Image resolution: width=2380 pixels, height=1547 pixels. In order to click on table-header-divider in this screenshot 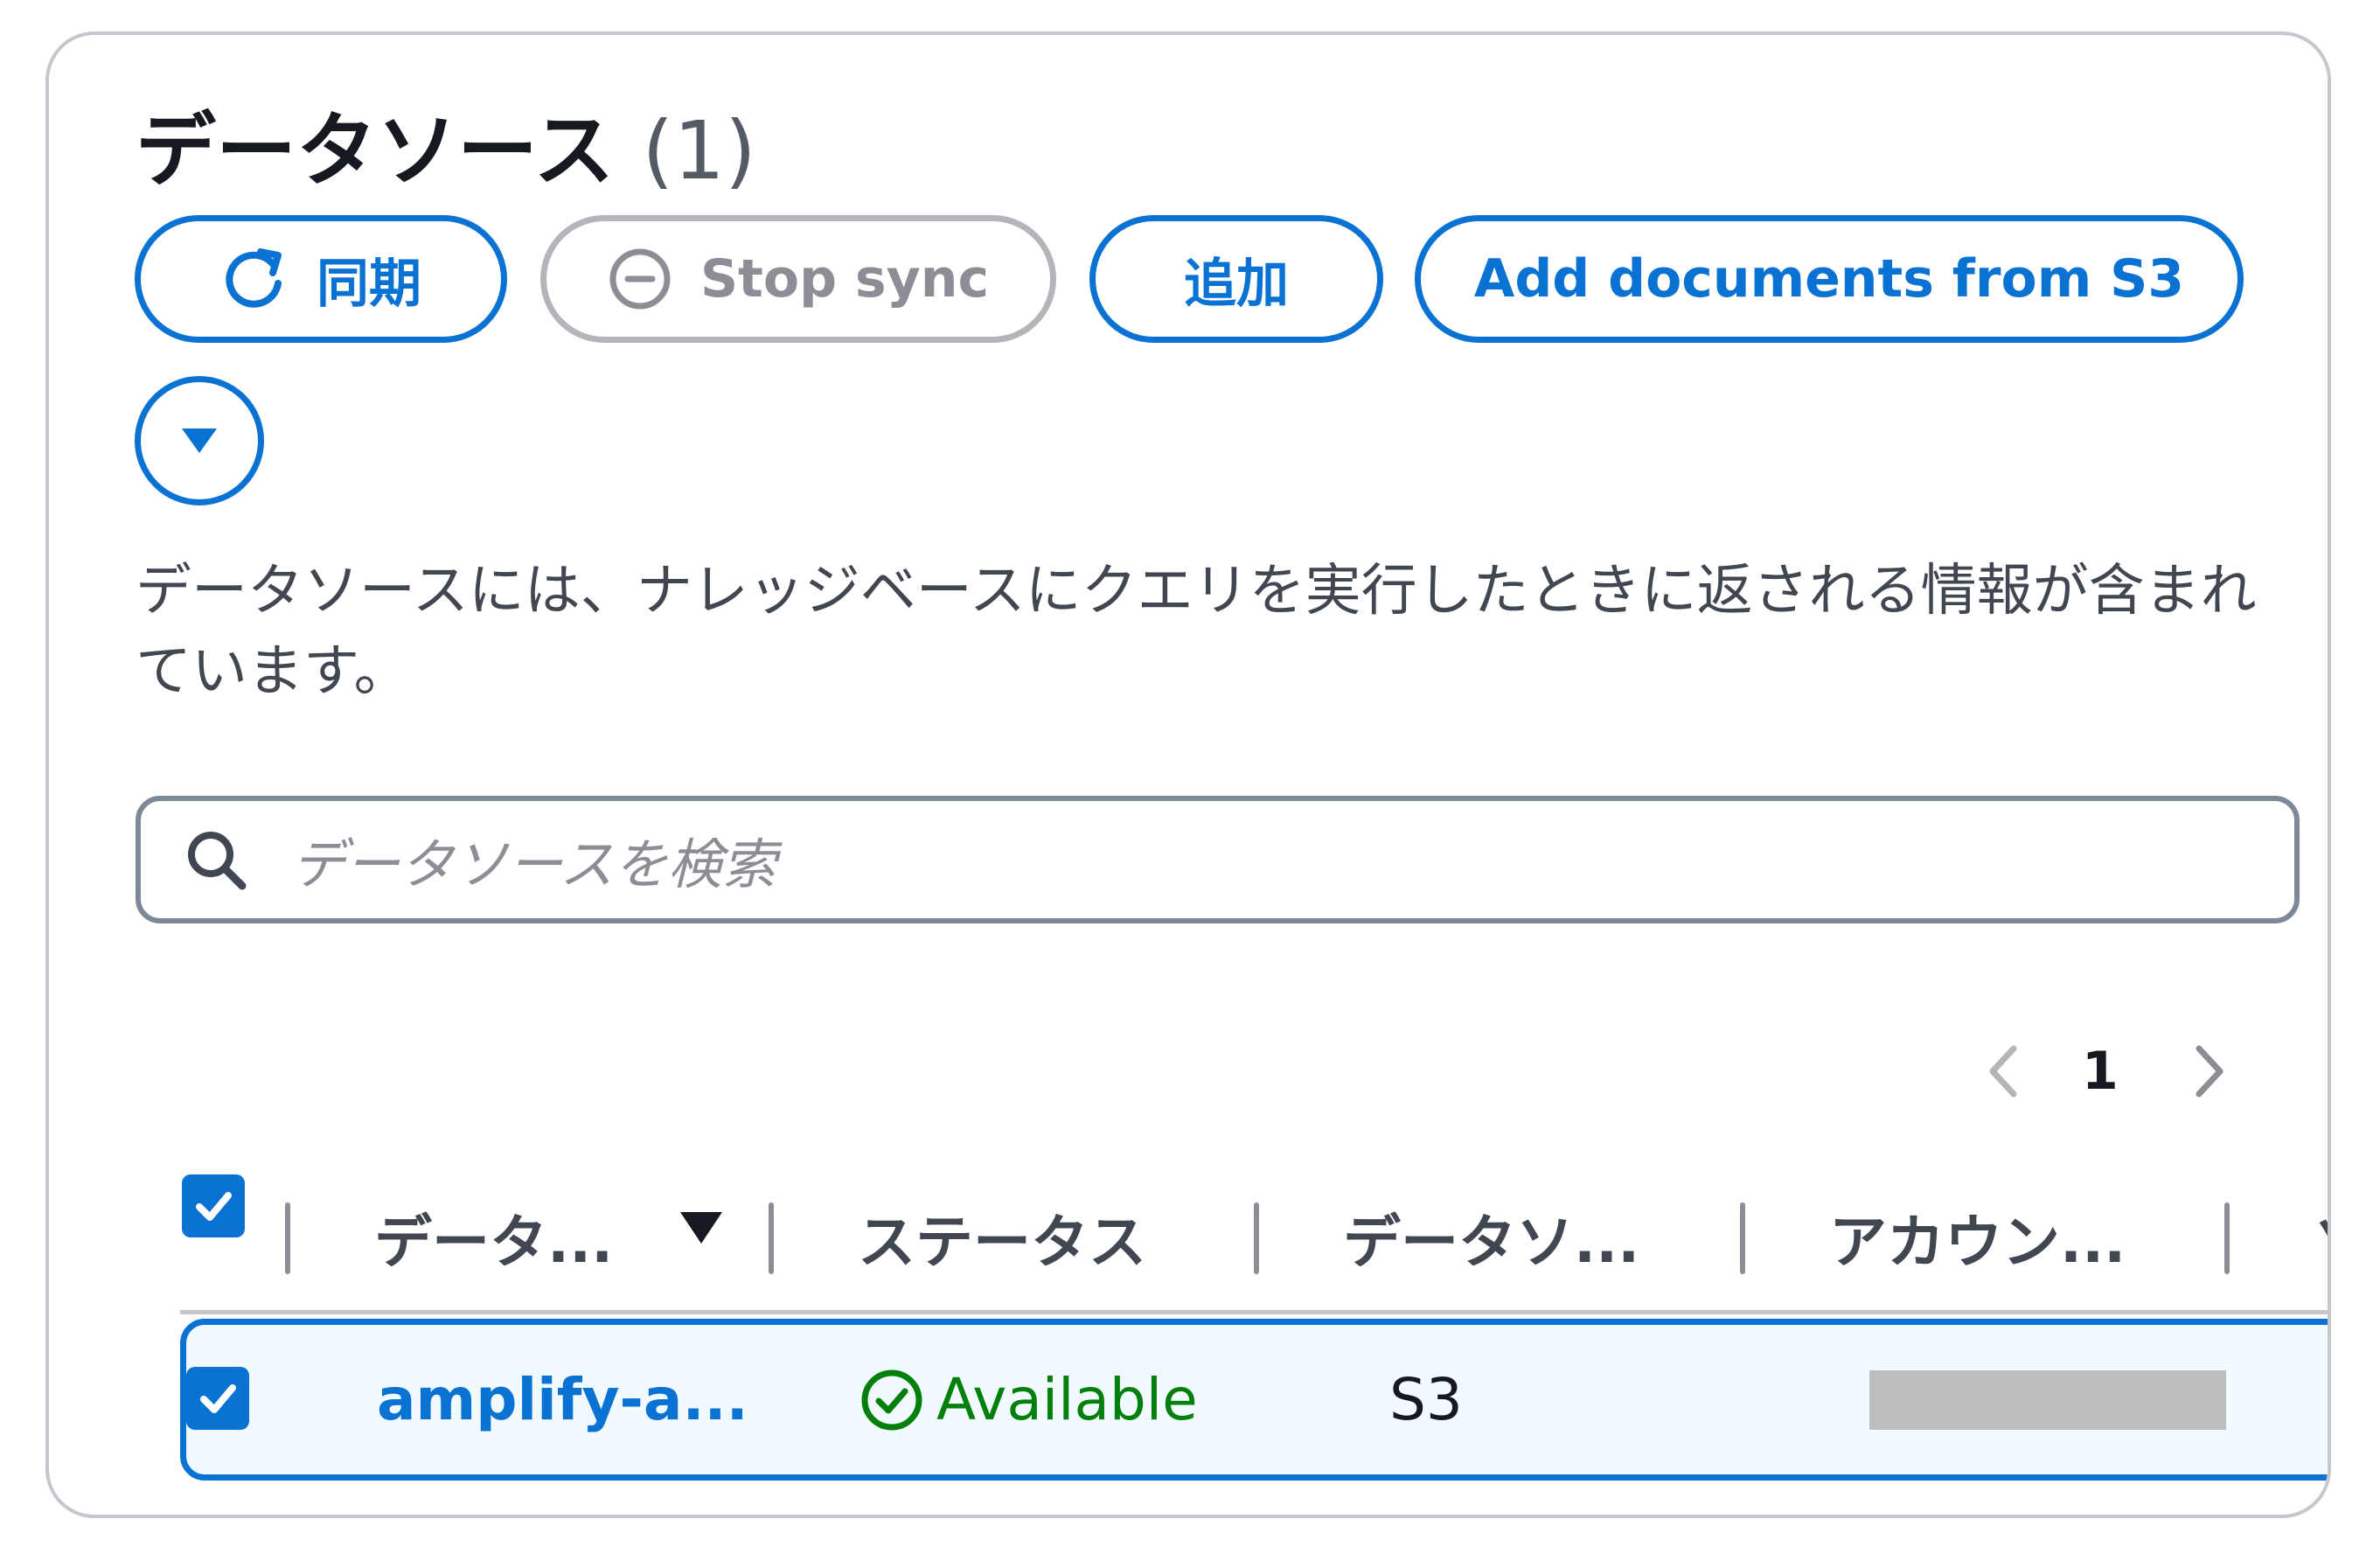, I will do `click(1254, 1312)`.